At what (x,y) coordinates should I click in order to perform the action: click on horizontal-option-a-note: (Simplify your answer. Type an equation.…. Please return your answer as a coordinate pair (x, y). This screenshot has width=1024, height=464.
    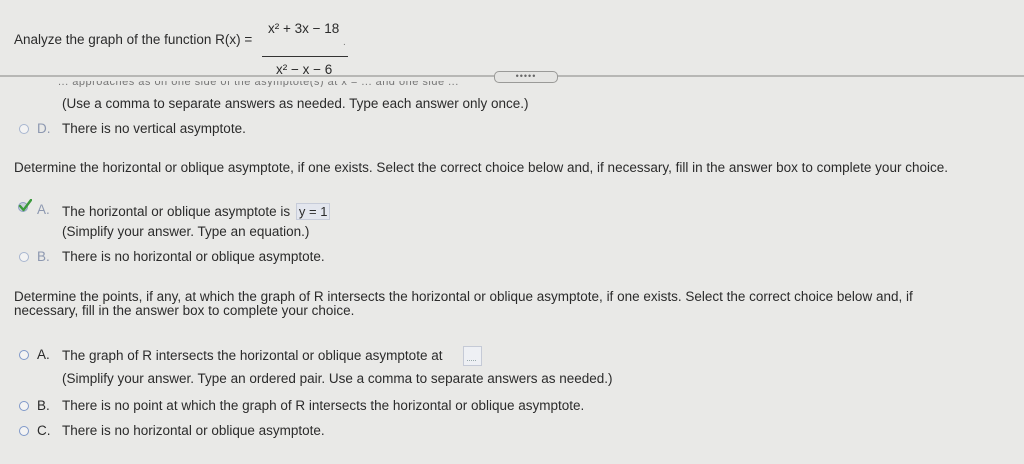
    Looking at the image, I should click on (186, 231).